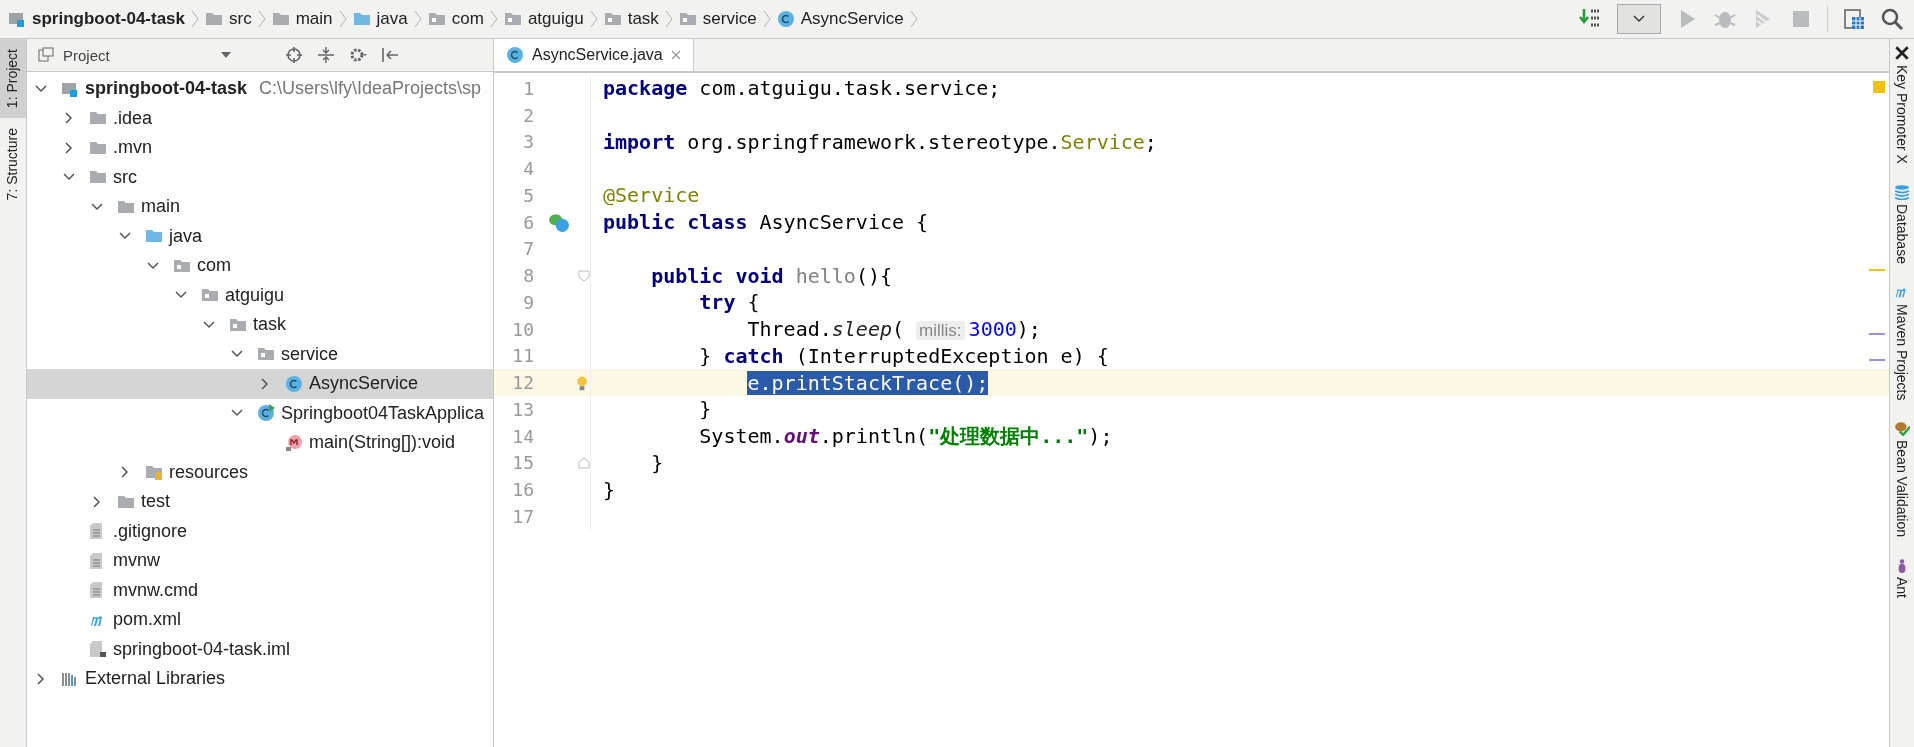  What do you see at coordinates (522, 516) in the screenshot?
I see `line-number: 17` at bounding box center [522, 516].